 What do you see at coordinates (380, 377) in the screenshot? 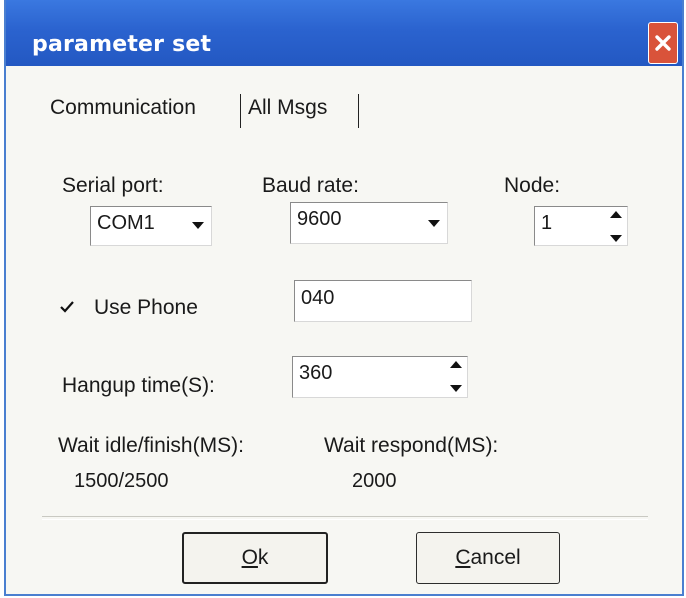
I see `hangup-time-spinner: 360` at bounding box center [380, 377].